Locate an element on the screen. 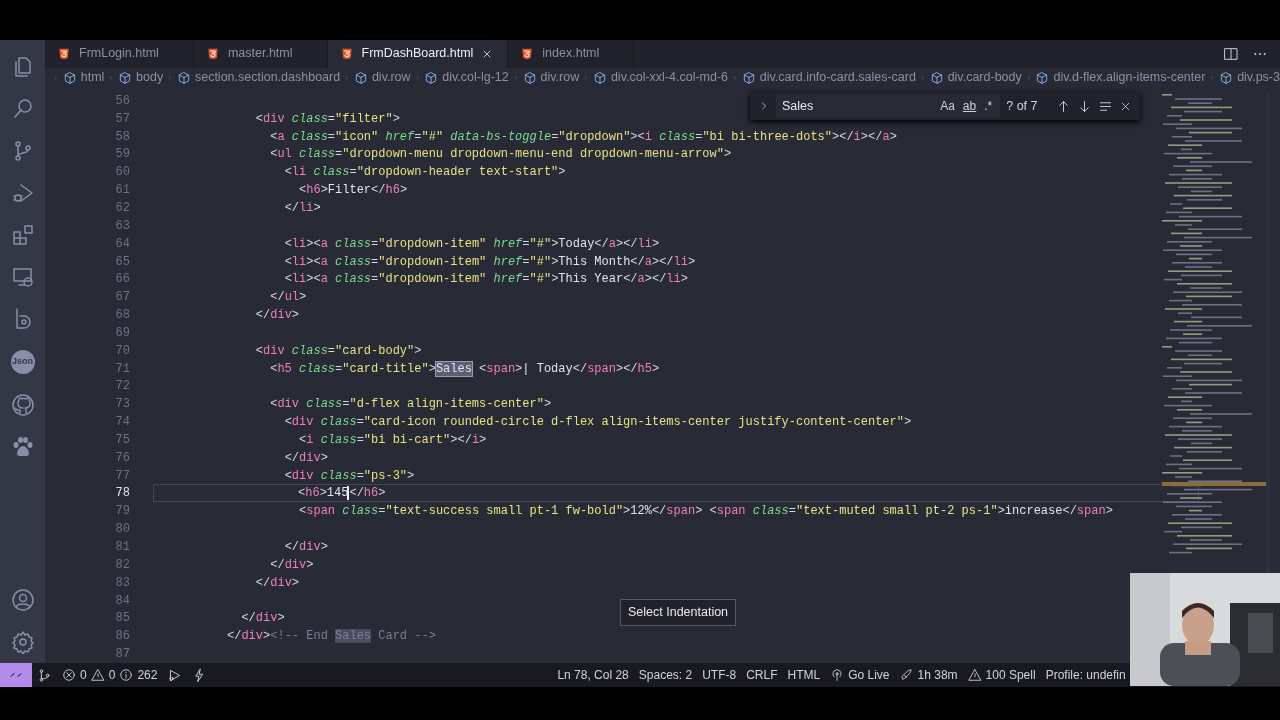 This screenshot has width=1280, height=720. line-number: 69 is located at coordinates (122, 333).